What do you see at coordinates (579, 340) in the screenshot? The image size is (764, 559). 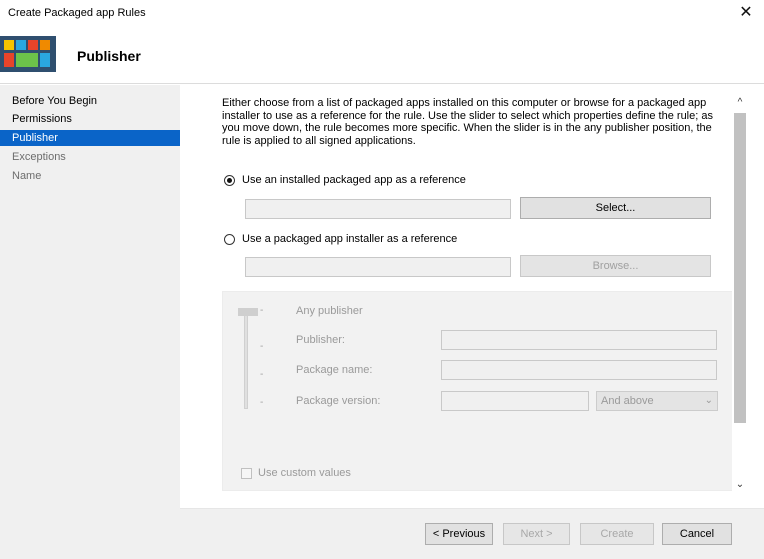 I see `publisher-field` at bounding box center [579, 340].